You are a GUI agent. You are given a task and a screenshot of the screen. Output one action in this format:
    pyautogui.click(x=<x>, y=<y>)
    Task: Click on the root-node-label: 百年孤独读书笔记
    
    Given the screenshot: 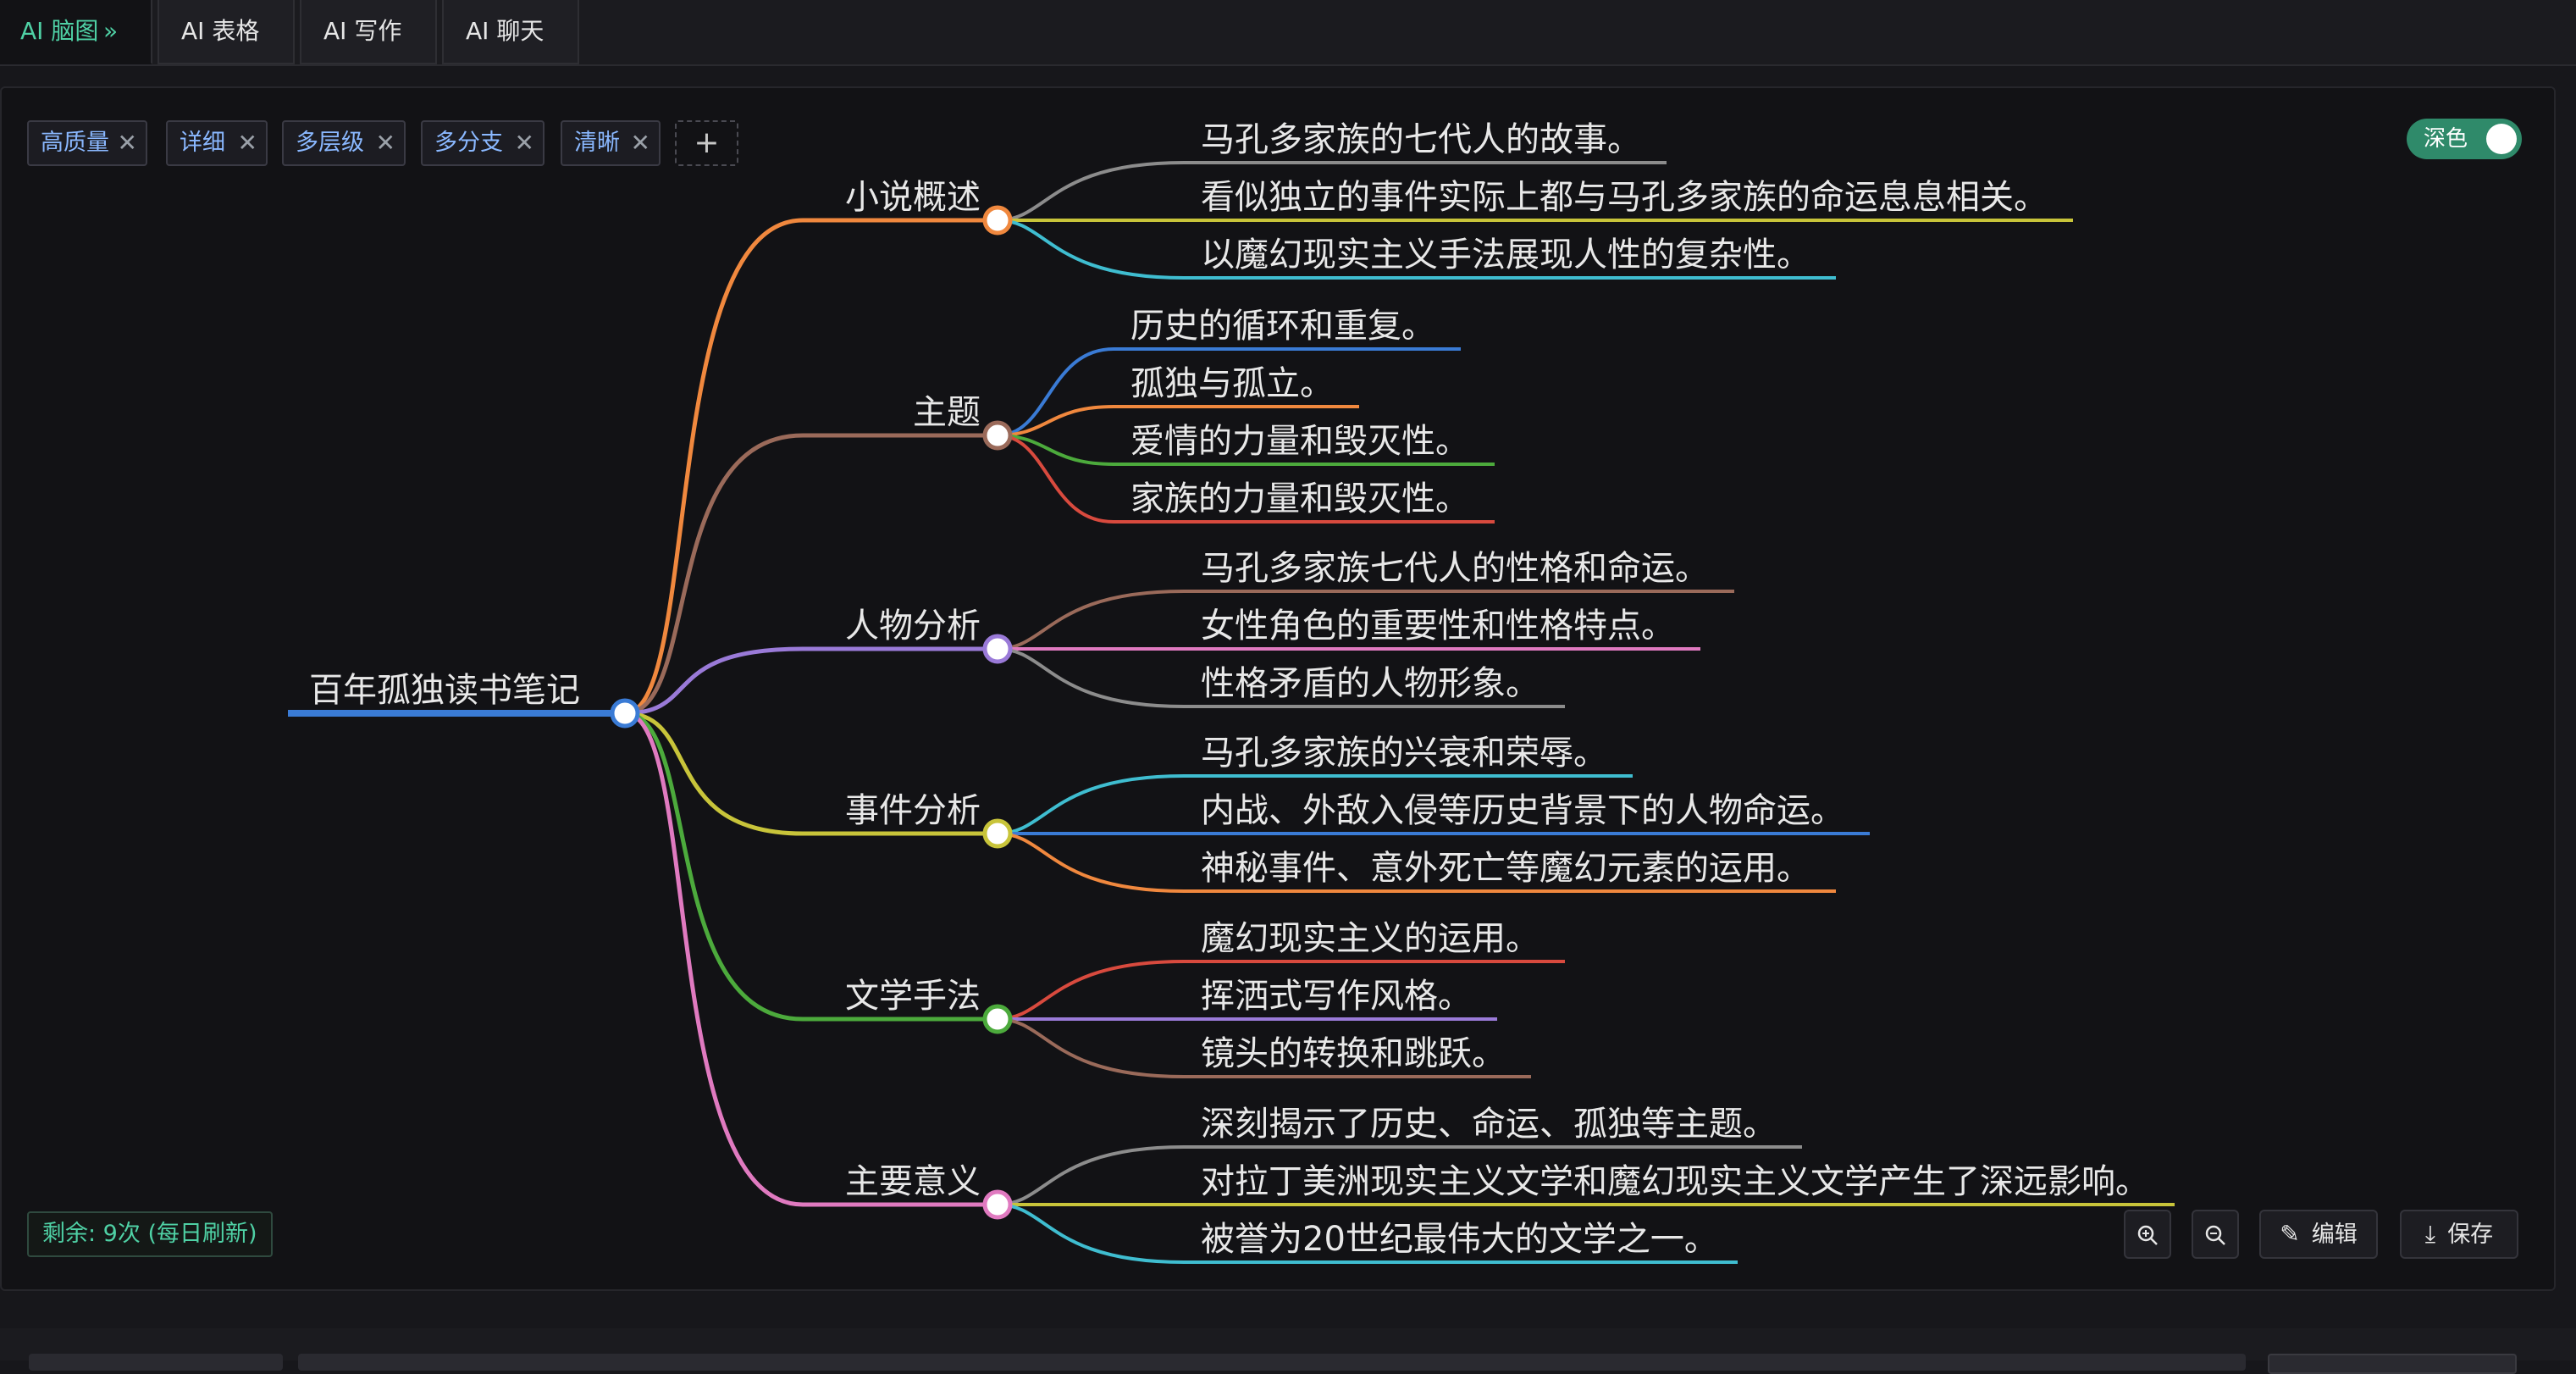 What is the action you would take?
    pyautogui.click(x=444, y=690)
    